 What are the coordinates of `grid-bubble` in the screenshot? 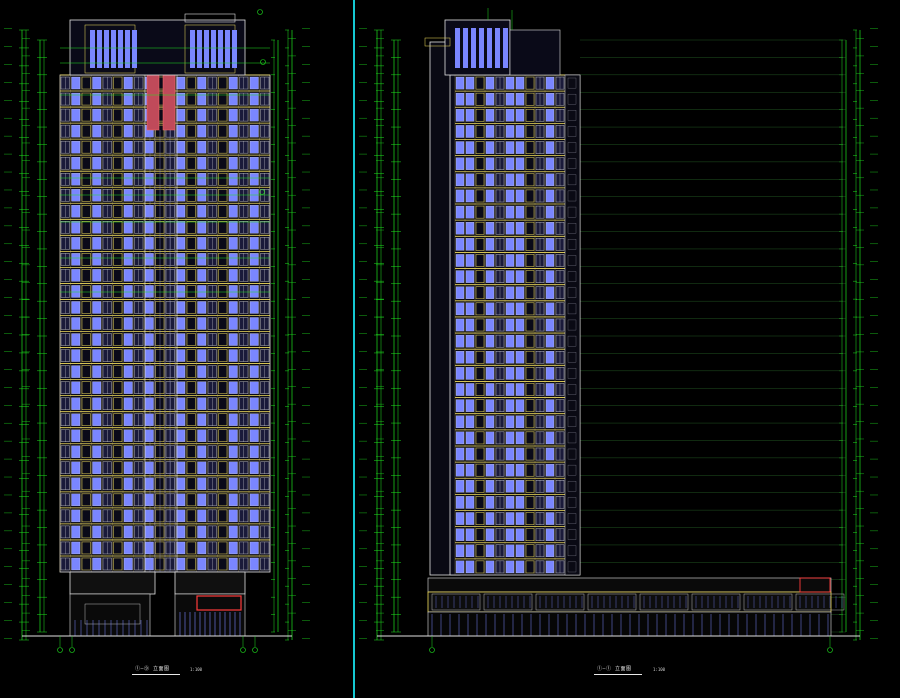 It's located at (260, 12).